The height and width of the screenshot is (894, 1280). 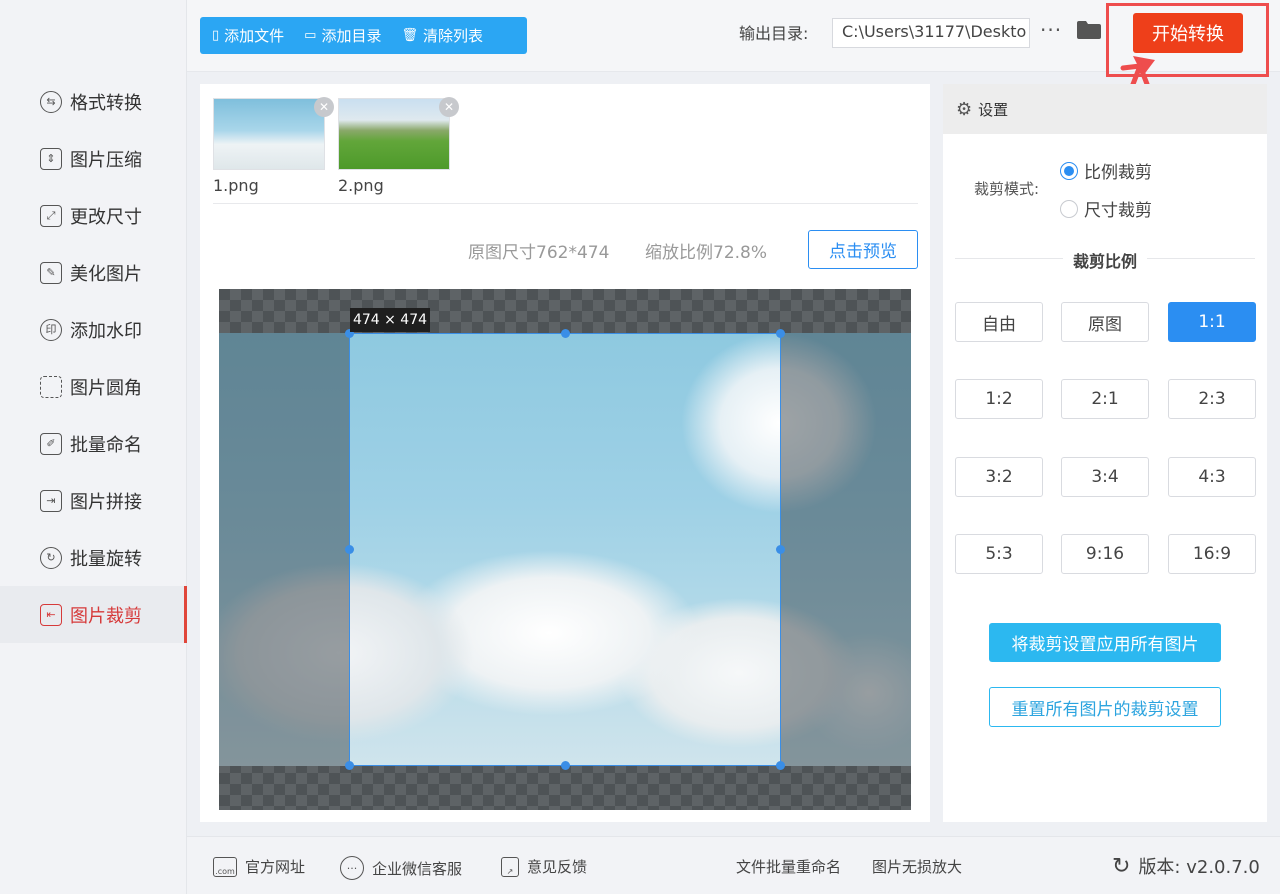 I want to click on ratio-button-1-1: 1:1, so click(x=1212, y=322).